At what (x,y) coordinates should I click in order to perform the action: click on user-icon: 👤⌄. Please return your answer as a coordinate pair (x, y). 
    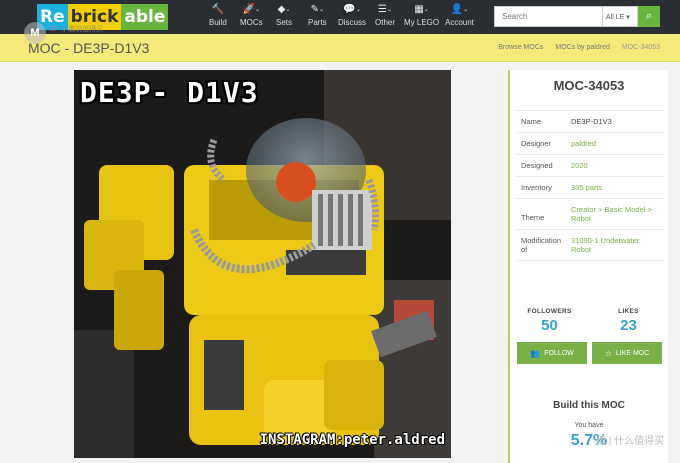
    Looking at the image, I should click on (459, 9).